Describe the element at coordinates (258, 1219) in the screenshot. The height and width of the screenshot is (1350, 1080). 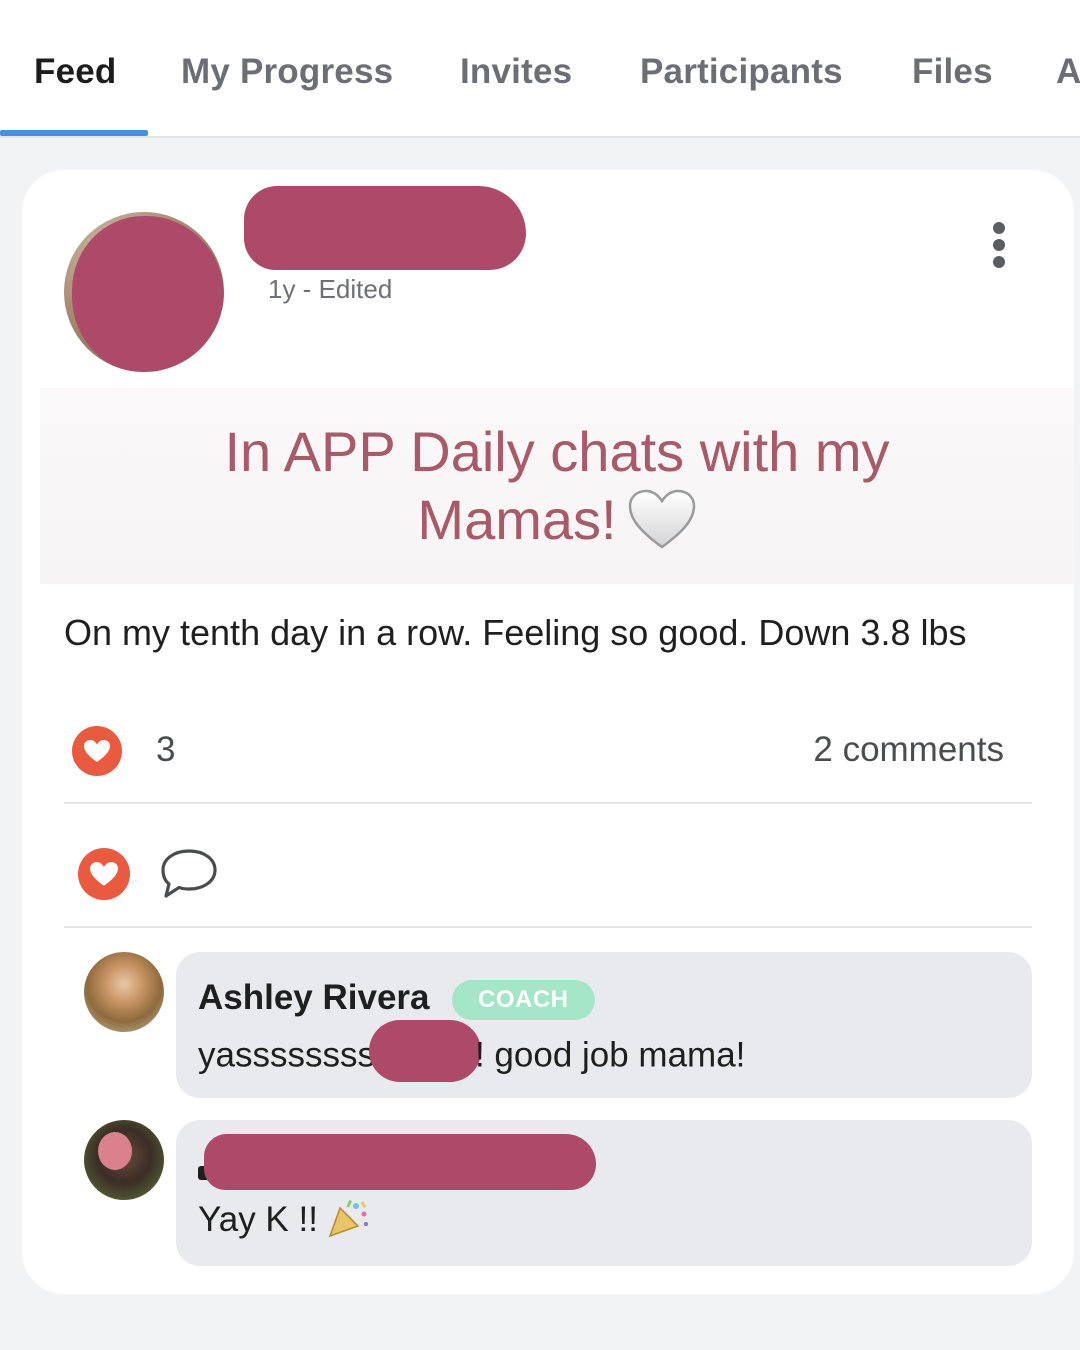
I see `comment-text: Yay K !!` at that location.